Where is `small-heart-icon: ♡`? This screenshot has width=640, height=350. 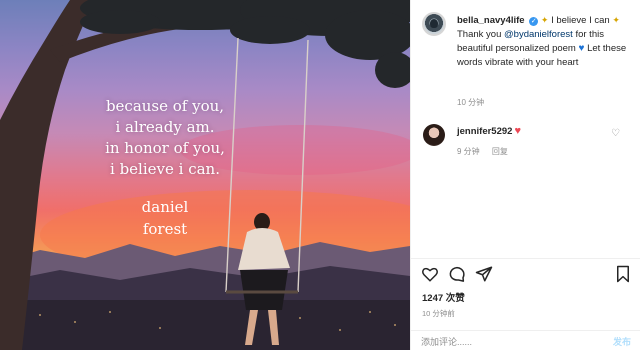
small-heart-icon: ♡ is located at coordinates (615, 133).